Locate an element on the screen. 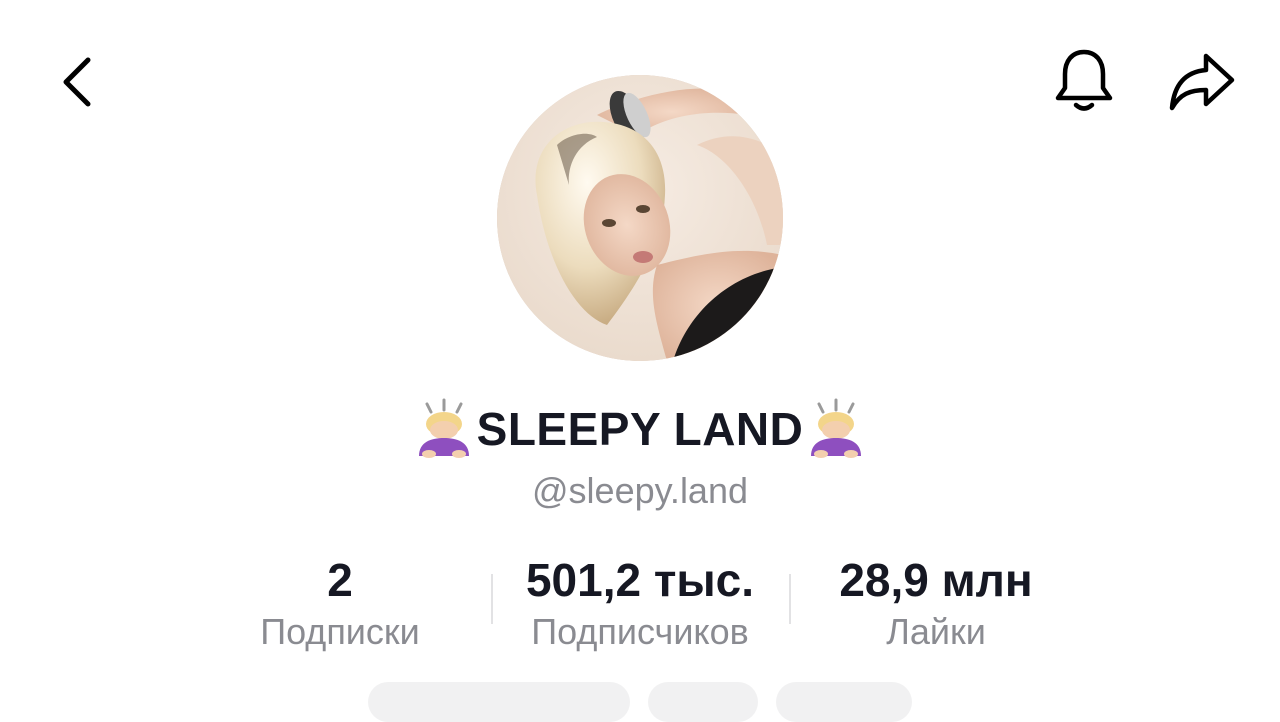 The width and height of the screenshot is (1280, 722). share-arrow-icon is located at coordinates (1202, 82).